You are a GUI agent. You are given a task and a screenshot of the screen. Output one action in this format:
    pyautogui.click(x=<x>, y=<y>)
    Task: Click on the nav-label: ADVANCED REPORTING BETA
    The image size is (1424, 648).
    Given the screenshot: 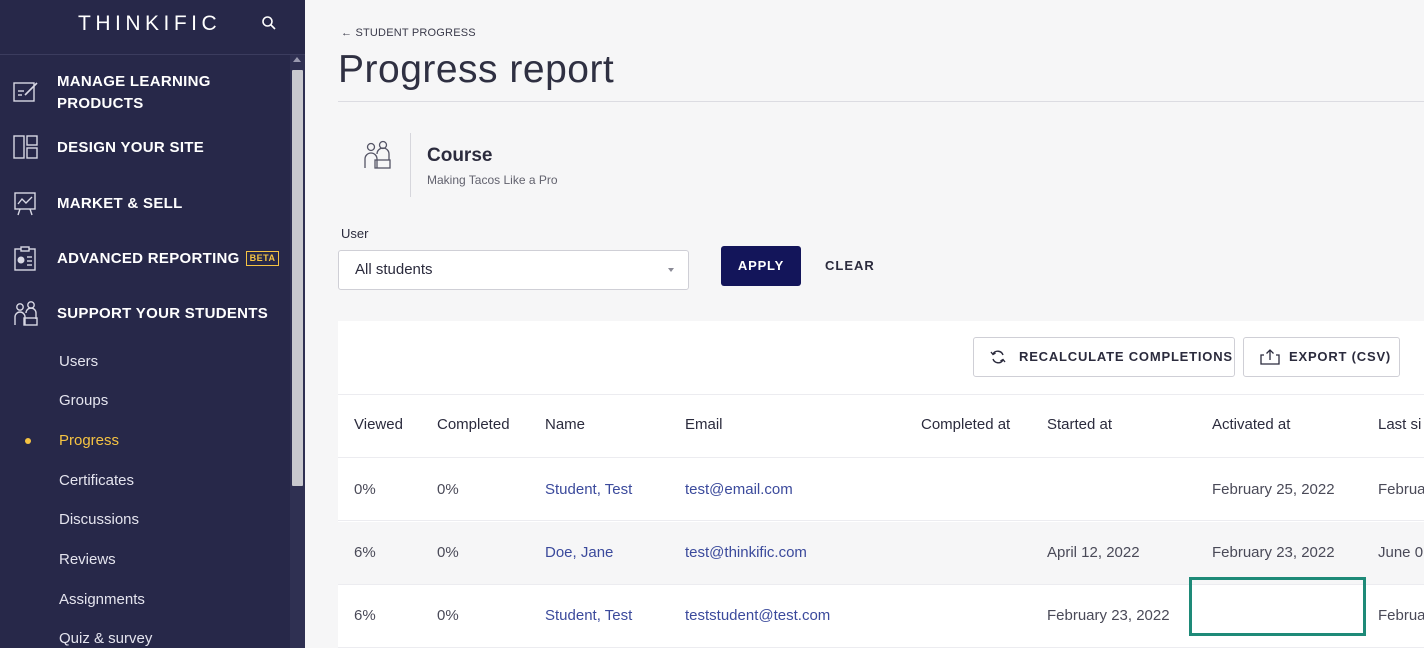 What is the action you would take?
    pyautogui.click(x=168, y=258)
    